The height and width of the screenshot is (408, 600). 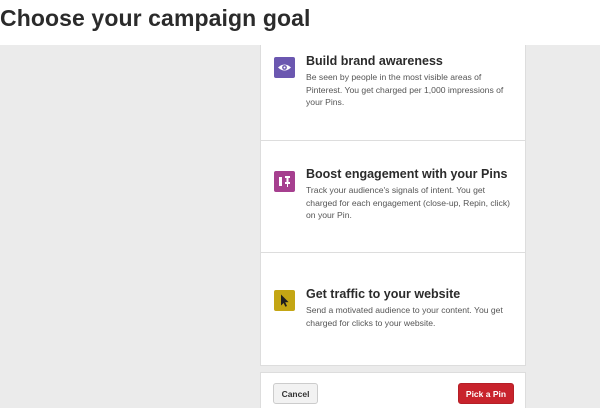 I want to click on cancel-button: Cancel, so click(x=295, y=393).